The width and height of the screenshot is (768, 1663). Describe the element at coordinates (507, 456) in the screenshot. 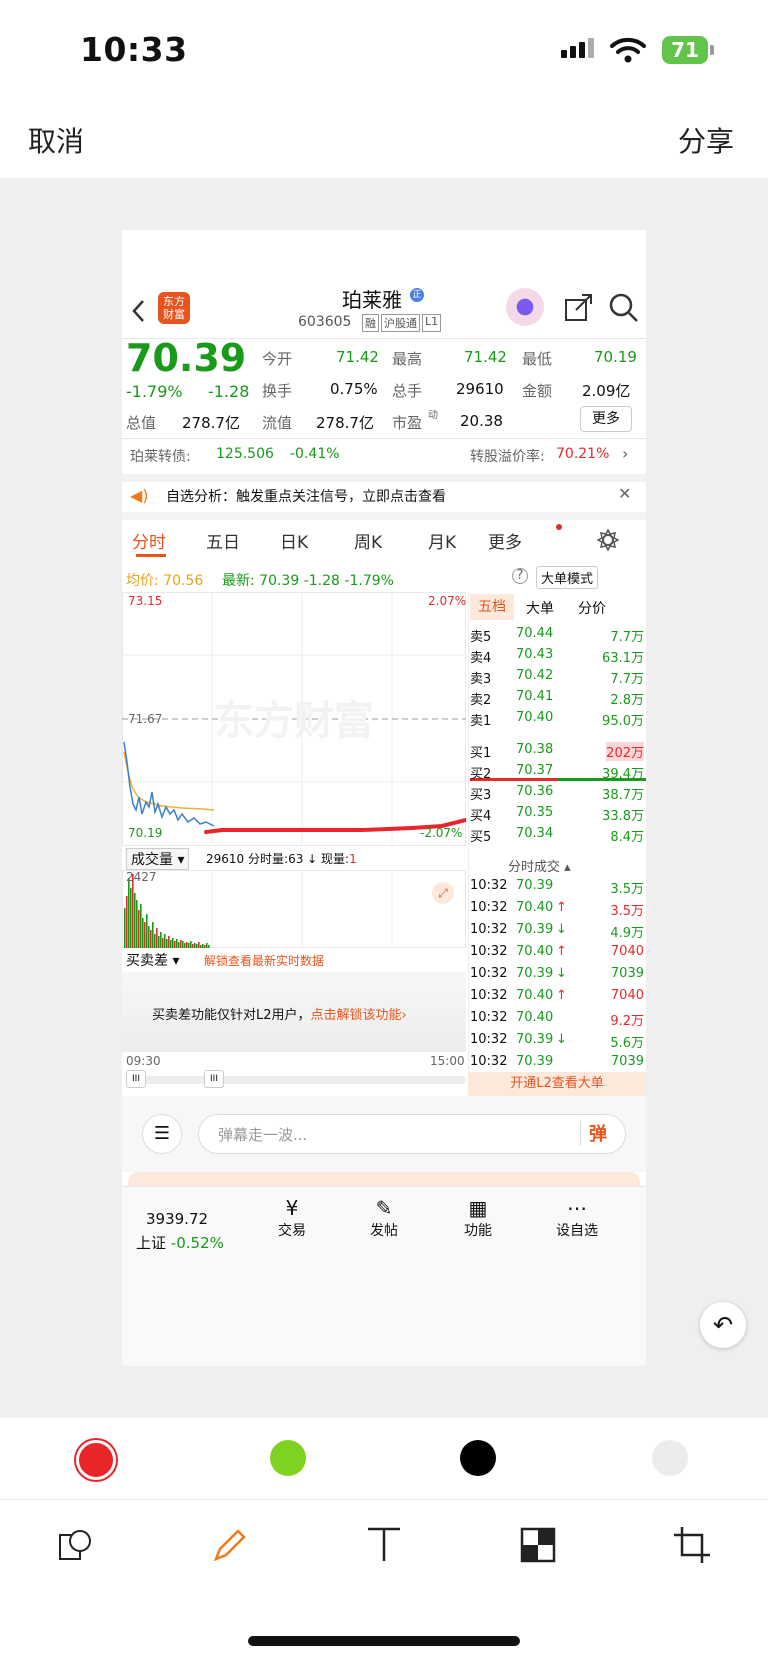

I see `premium-label: 转股溢价率:` at that location.